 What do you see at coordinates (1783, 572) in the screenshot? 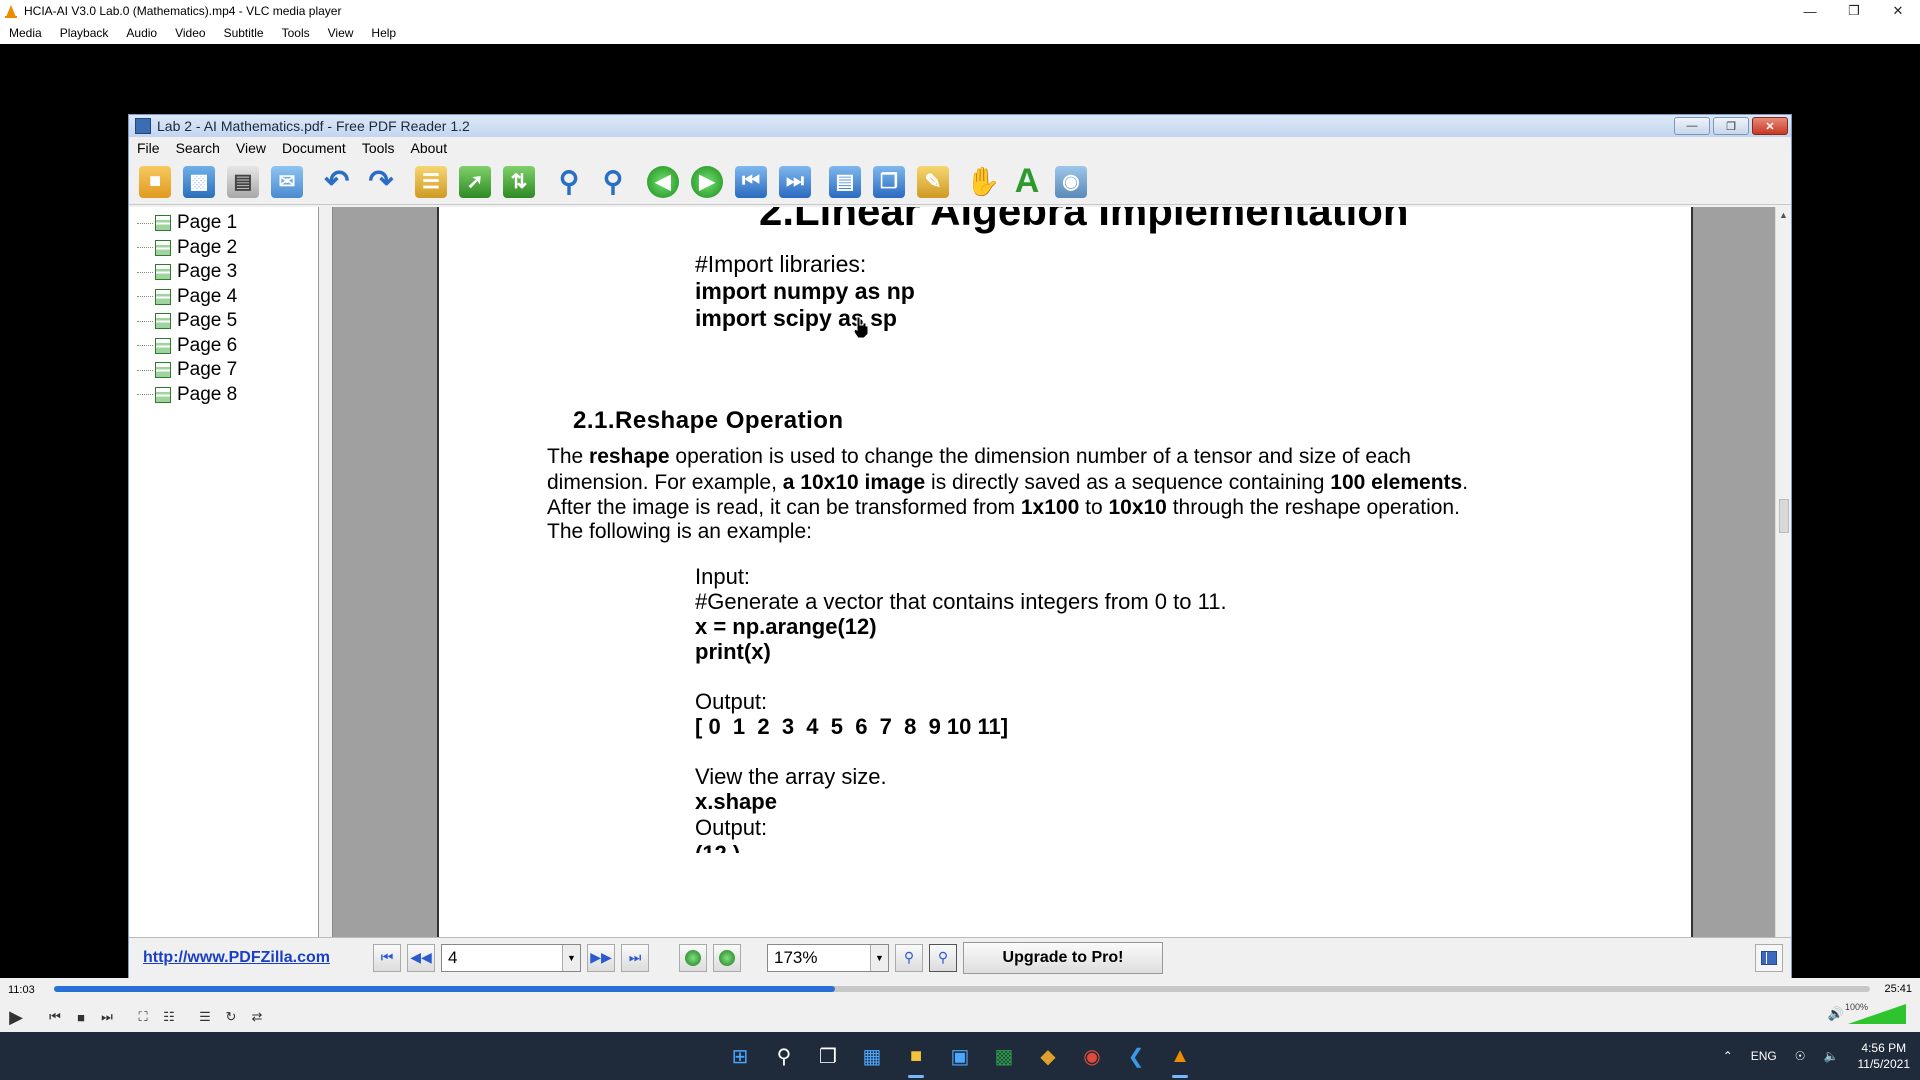
I see `vertical-scrollbar: ▲` at bounding box center [1783, 572].